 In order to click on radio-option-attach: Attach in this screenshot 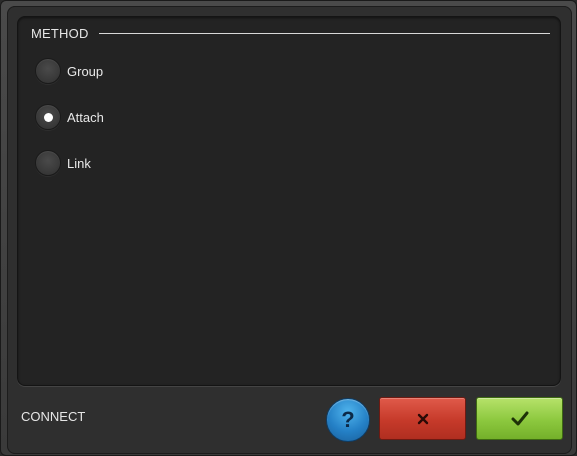, I will do `click(69, 117)`.